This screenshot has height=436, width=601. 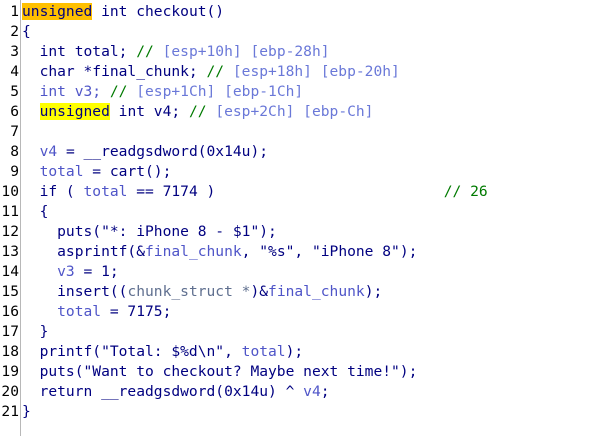 What do you see at coordinates (259, 291) in the screenshot?
I see `code-token: )&` at bounding box center [259, 291].